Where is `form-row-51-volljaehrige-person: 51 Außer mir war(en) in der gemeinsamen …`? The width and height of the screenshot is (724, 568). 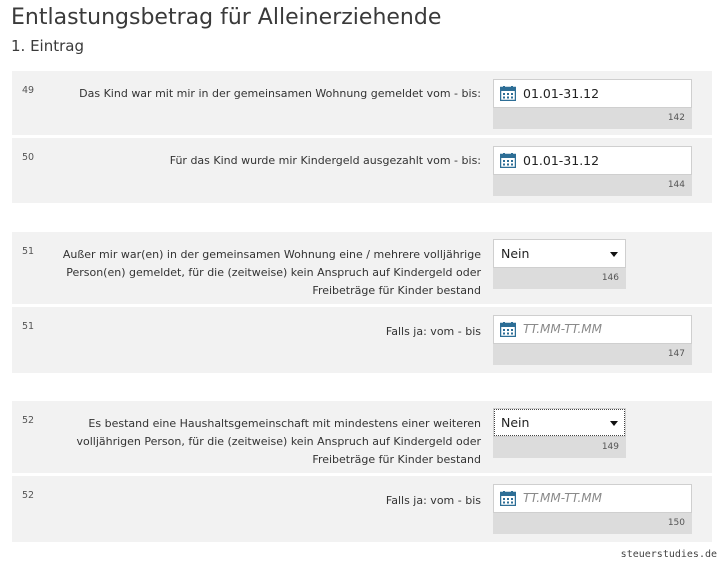 form-row-51-volljaehrige-person: 51 Außer mir war(en) in der gemeinsamen … is located at coordinates (362, 268).